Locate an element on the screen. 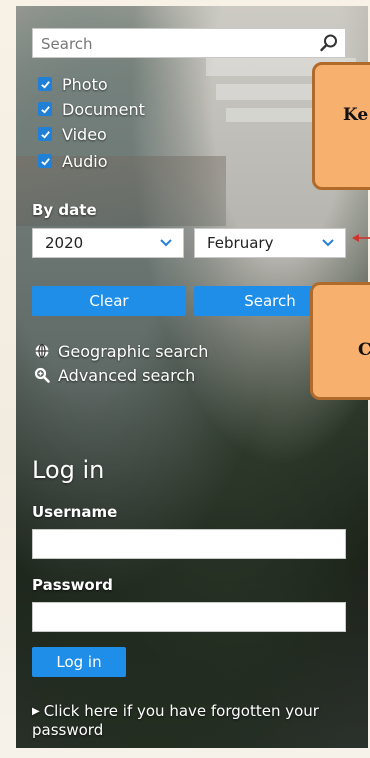 The image size is (370, 758). annotation-callout: C is located at coordinates (340, 341).